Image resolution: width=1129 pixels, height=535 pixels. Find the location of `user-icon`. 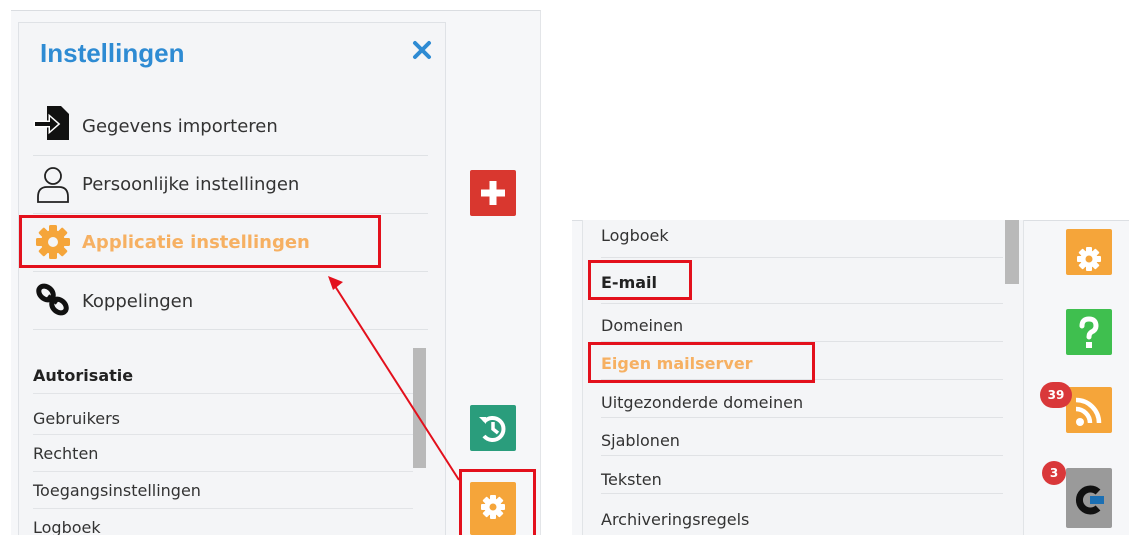

user-icon is located at coordinates (53, 184).